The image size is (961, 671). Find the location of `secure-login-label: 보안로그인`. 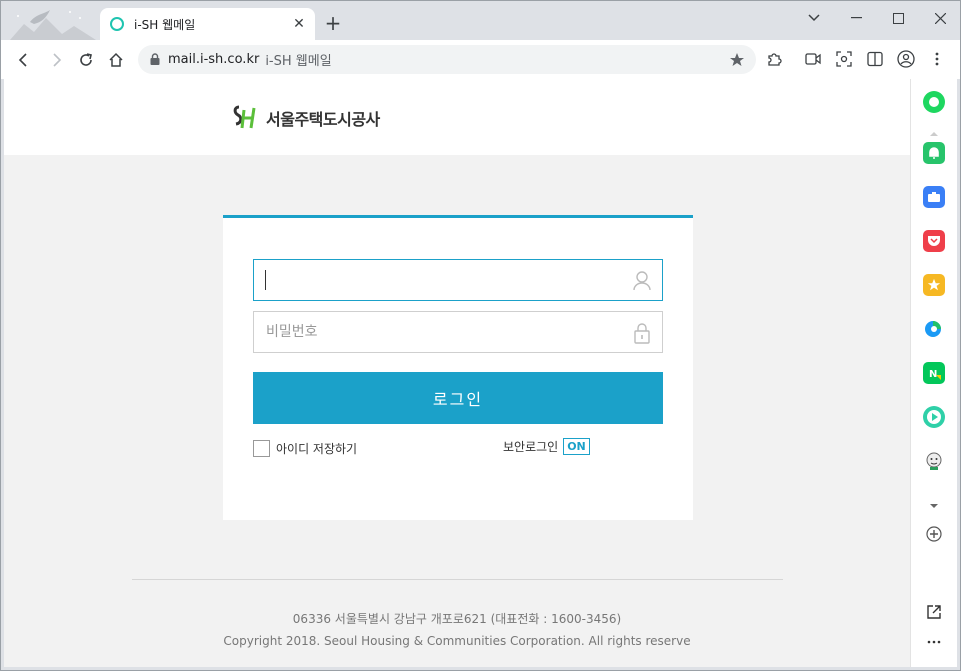

secure-login-label: 보안로그인 is located at coordinates (531, 447).